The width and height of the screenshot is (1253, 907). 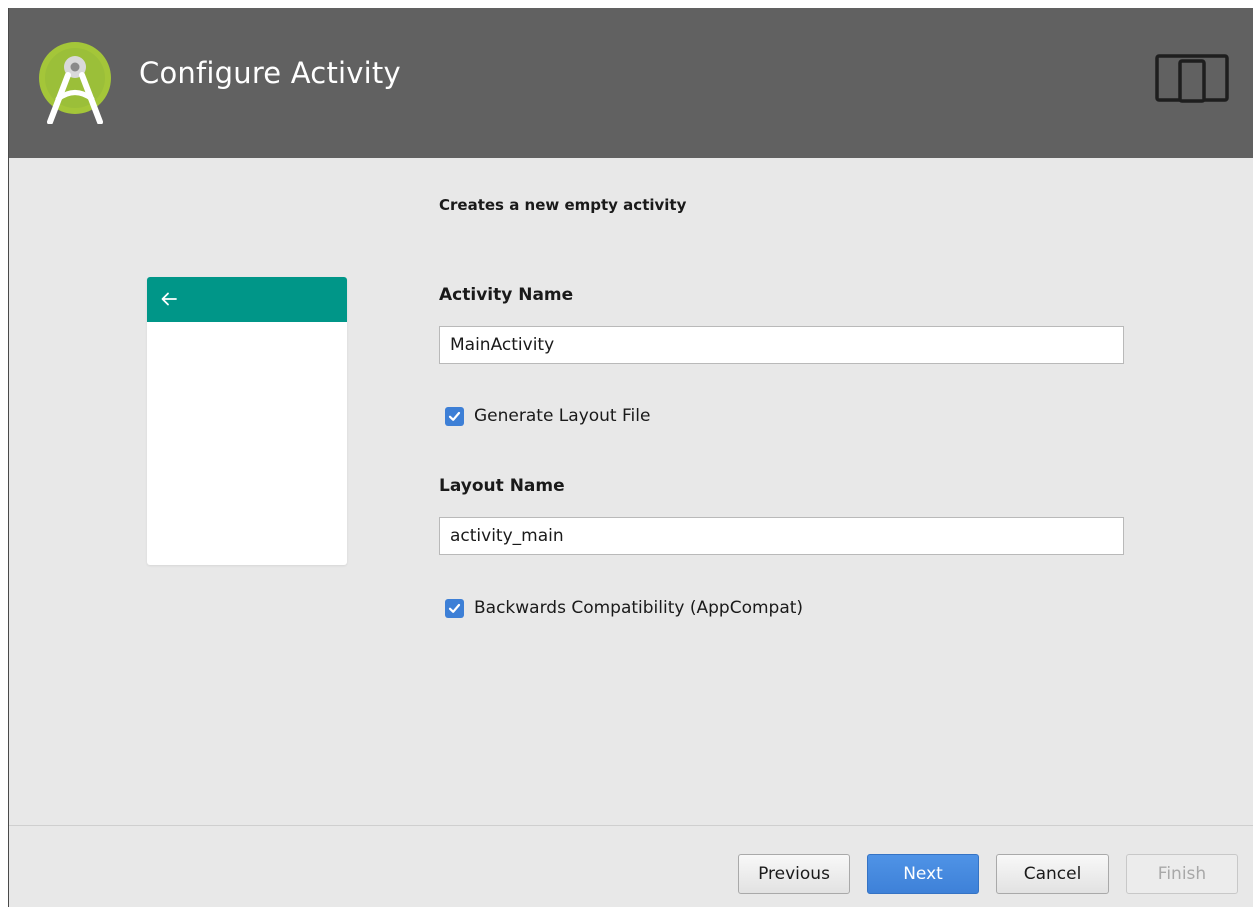 I want to click on generate-layout-checkbox, so click(x=454, y=416).